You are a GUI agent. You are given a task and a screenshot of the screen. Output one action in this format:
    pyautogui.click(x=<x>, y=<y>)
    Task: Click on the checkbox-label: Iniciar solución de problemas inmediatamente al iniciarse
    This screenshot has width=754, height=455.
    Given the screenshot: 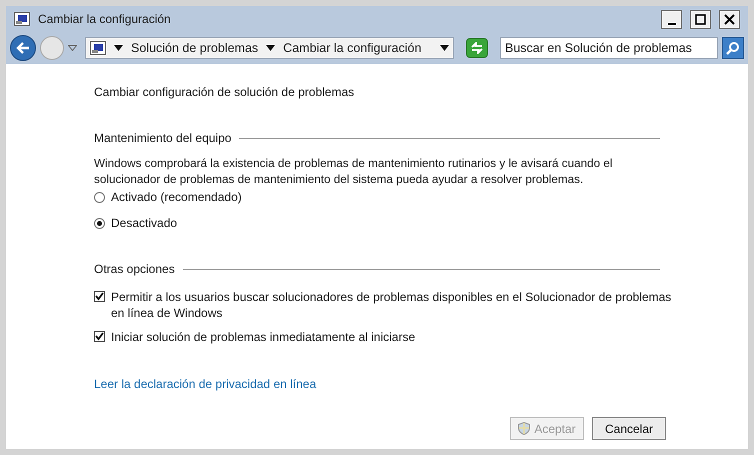 What is the action you would take?
    pyautogui.click(x=263, y=337)
    